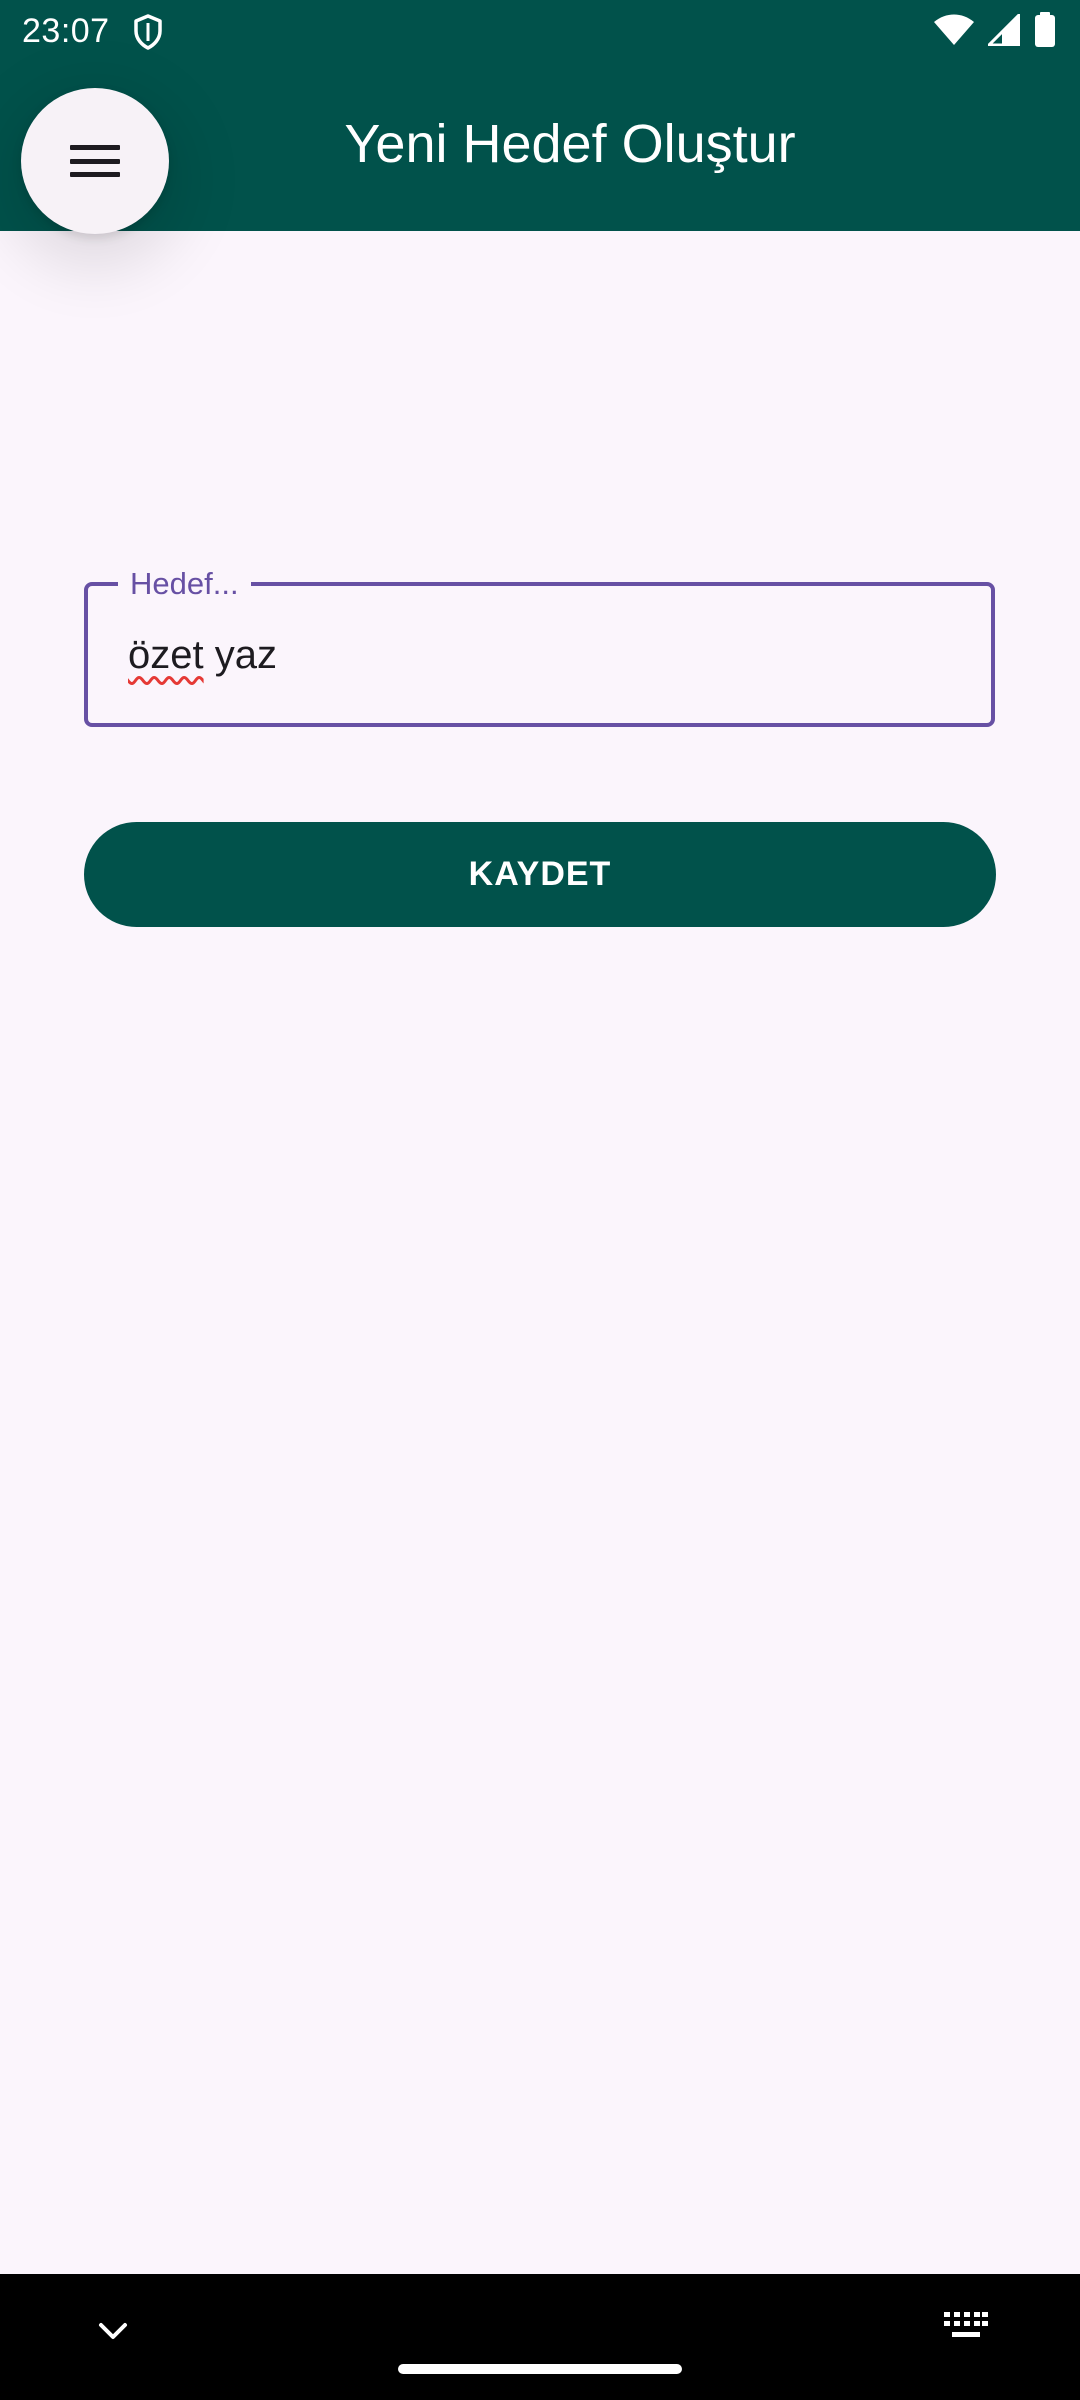 This screenshot has height=2400, width=1080. I want to click on goal-input-value: özet yaz, so click(202, 655).